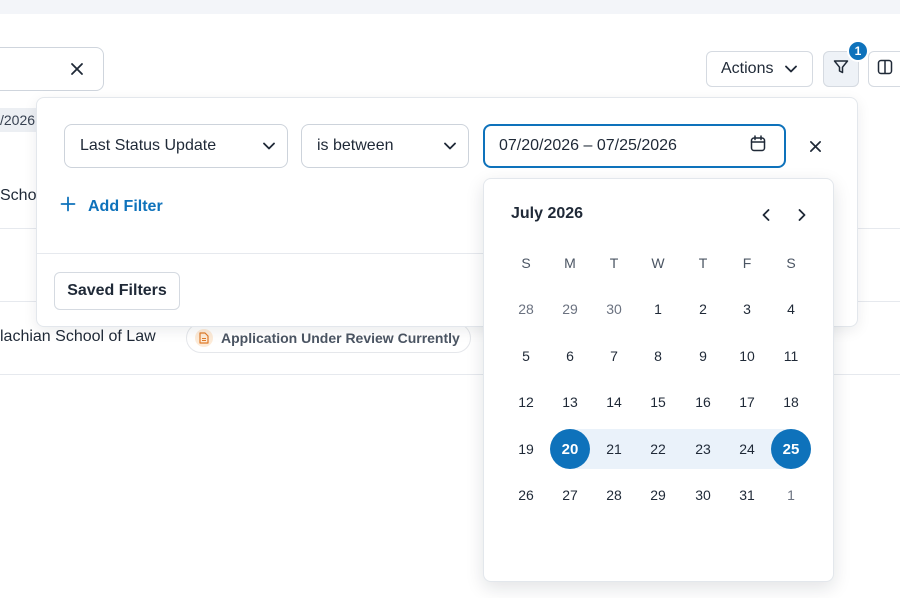 Image resolution: width=900 pixels, height=598 pixels. I want to click on columns-button, so click(884, 69).